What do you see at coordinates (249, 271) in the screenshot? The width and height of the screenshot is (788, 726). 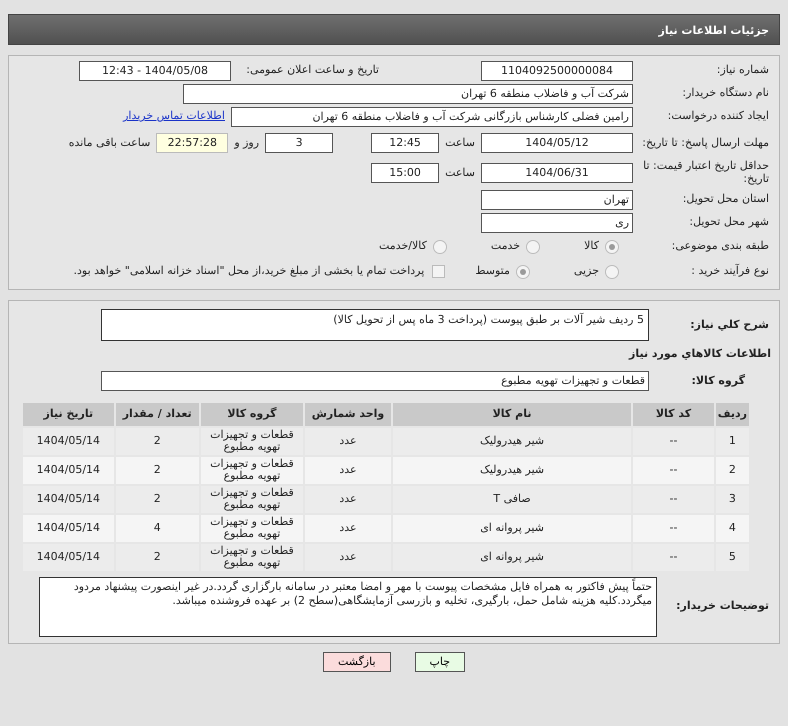 I see `checkbox-label: پرداخت تمام یا بخشی از مبلغ خرید،از محل "اسناد خزانه اسلامی" خواهد بود.` at bounding box center [249, 271].